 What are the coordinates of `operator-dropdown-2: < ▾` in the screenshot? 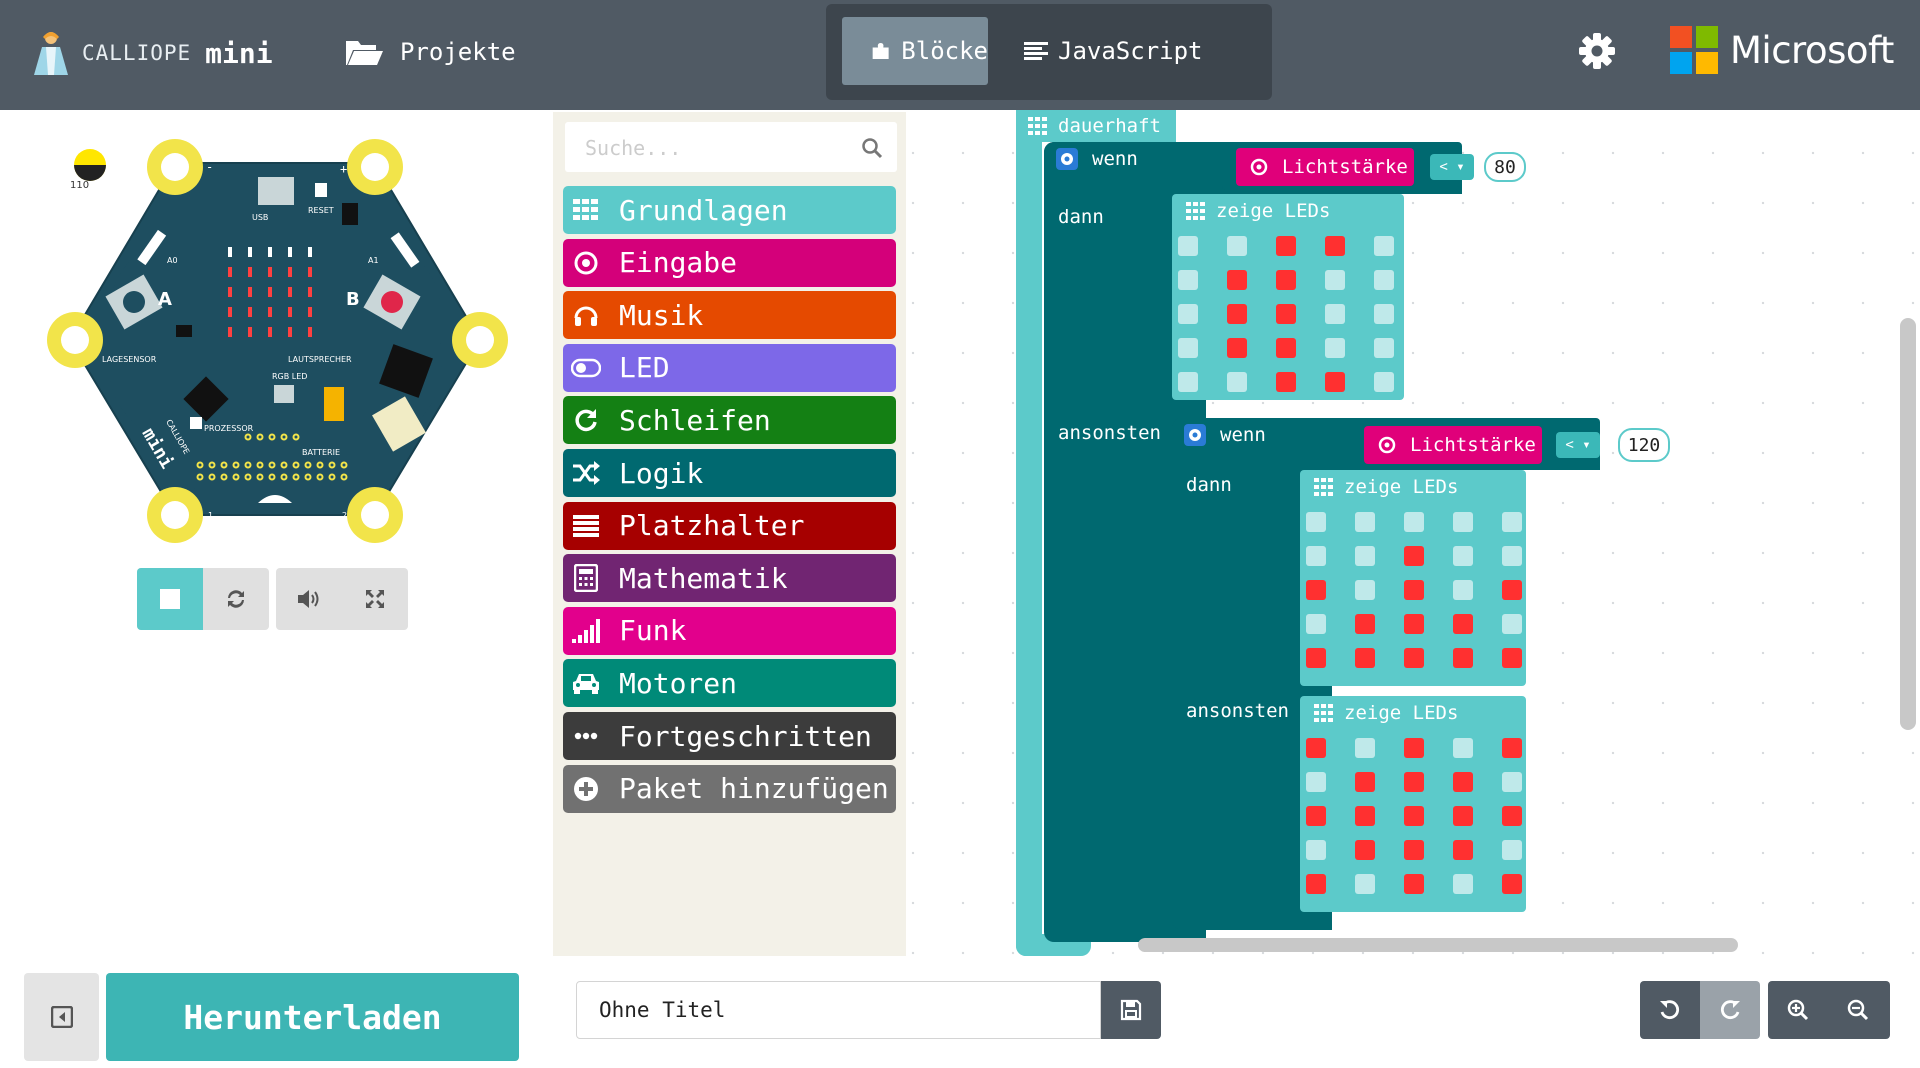 It's located at (1578, 445).